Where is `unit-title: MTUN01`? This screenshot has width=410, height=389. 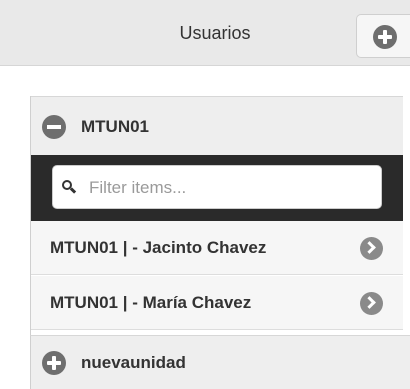
unit-title: MTUN01 is located at coordinates (115, 126).